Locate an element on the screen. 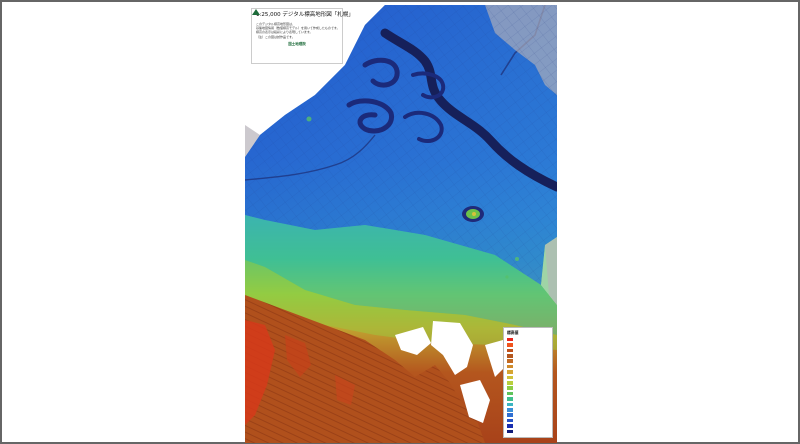 The width and height of the screenshot is (800, 444). gsi-logo-icon is located at coordinates (256, 12).